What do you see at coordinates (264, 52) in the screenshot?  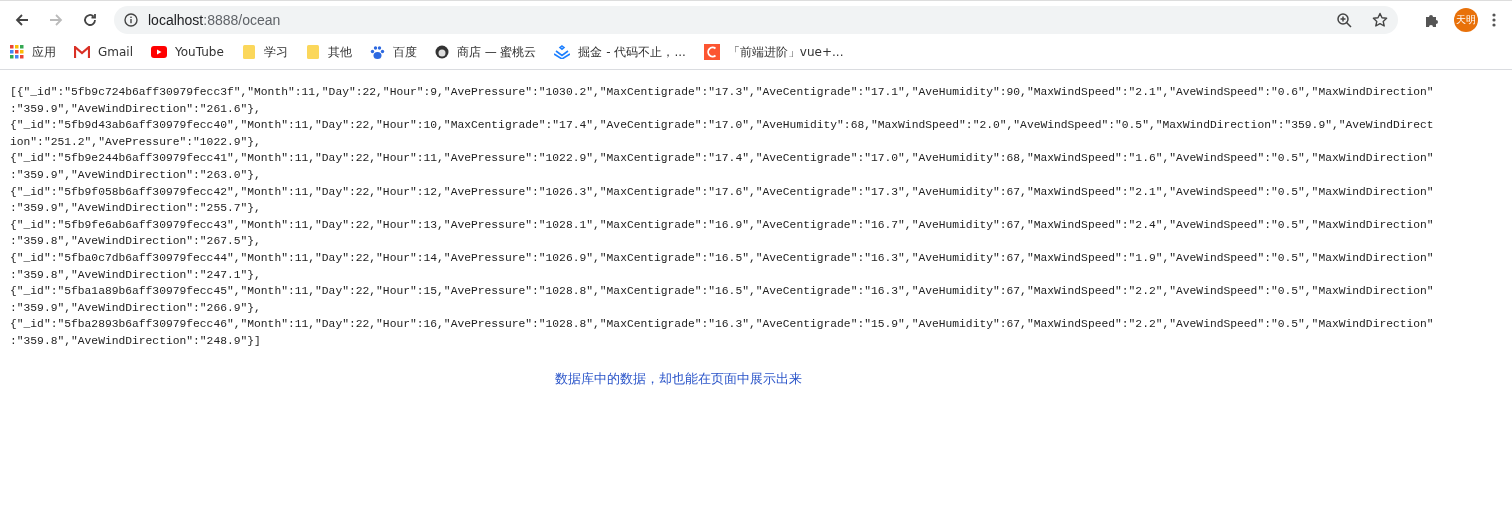 I see `bookmark-item: 学习` at bounding box center [264, 52].